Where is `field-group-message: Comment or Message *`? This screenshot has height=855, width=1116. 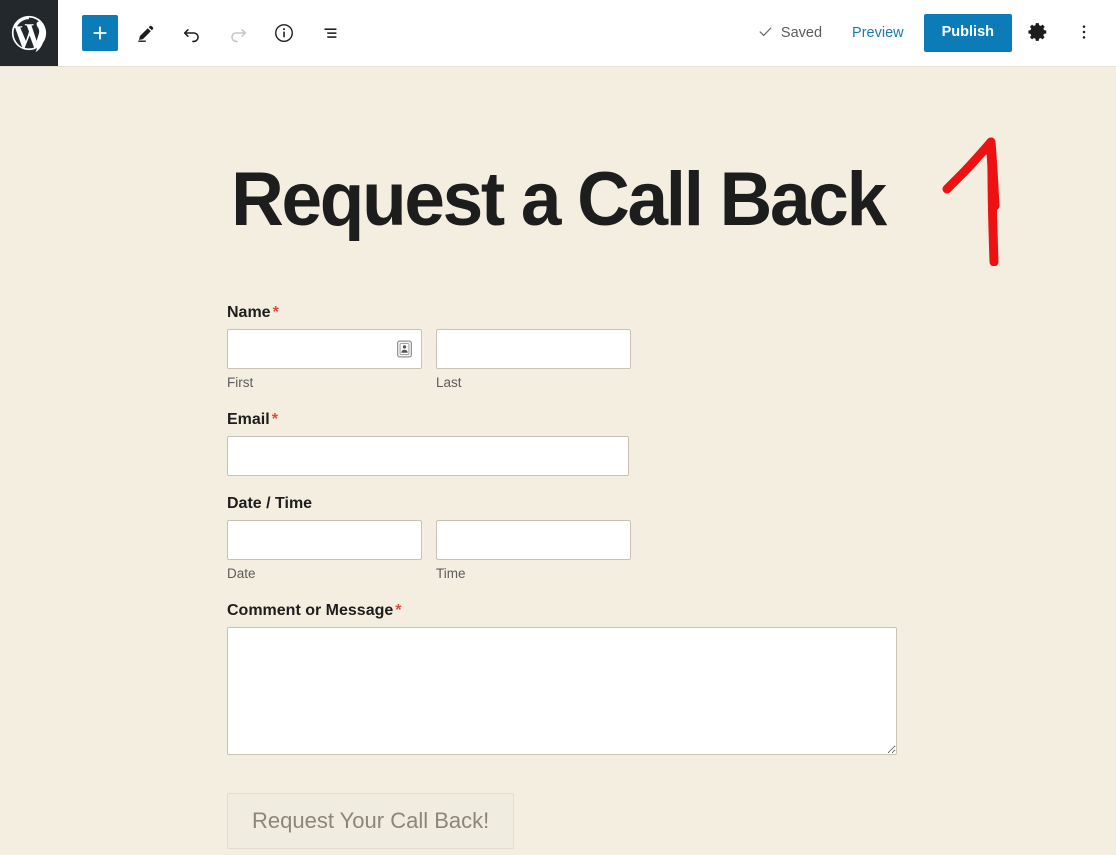 field-group-message: Comment or Message * is located at coordinates (562, 678).